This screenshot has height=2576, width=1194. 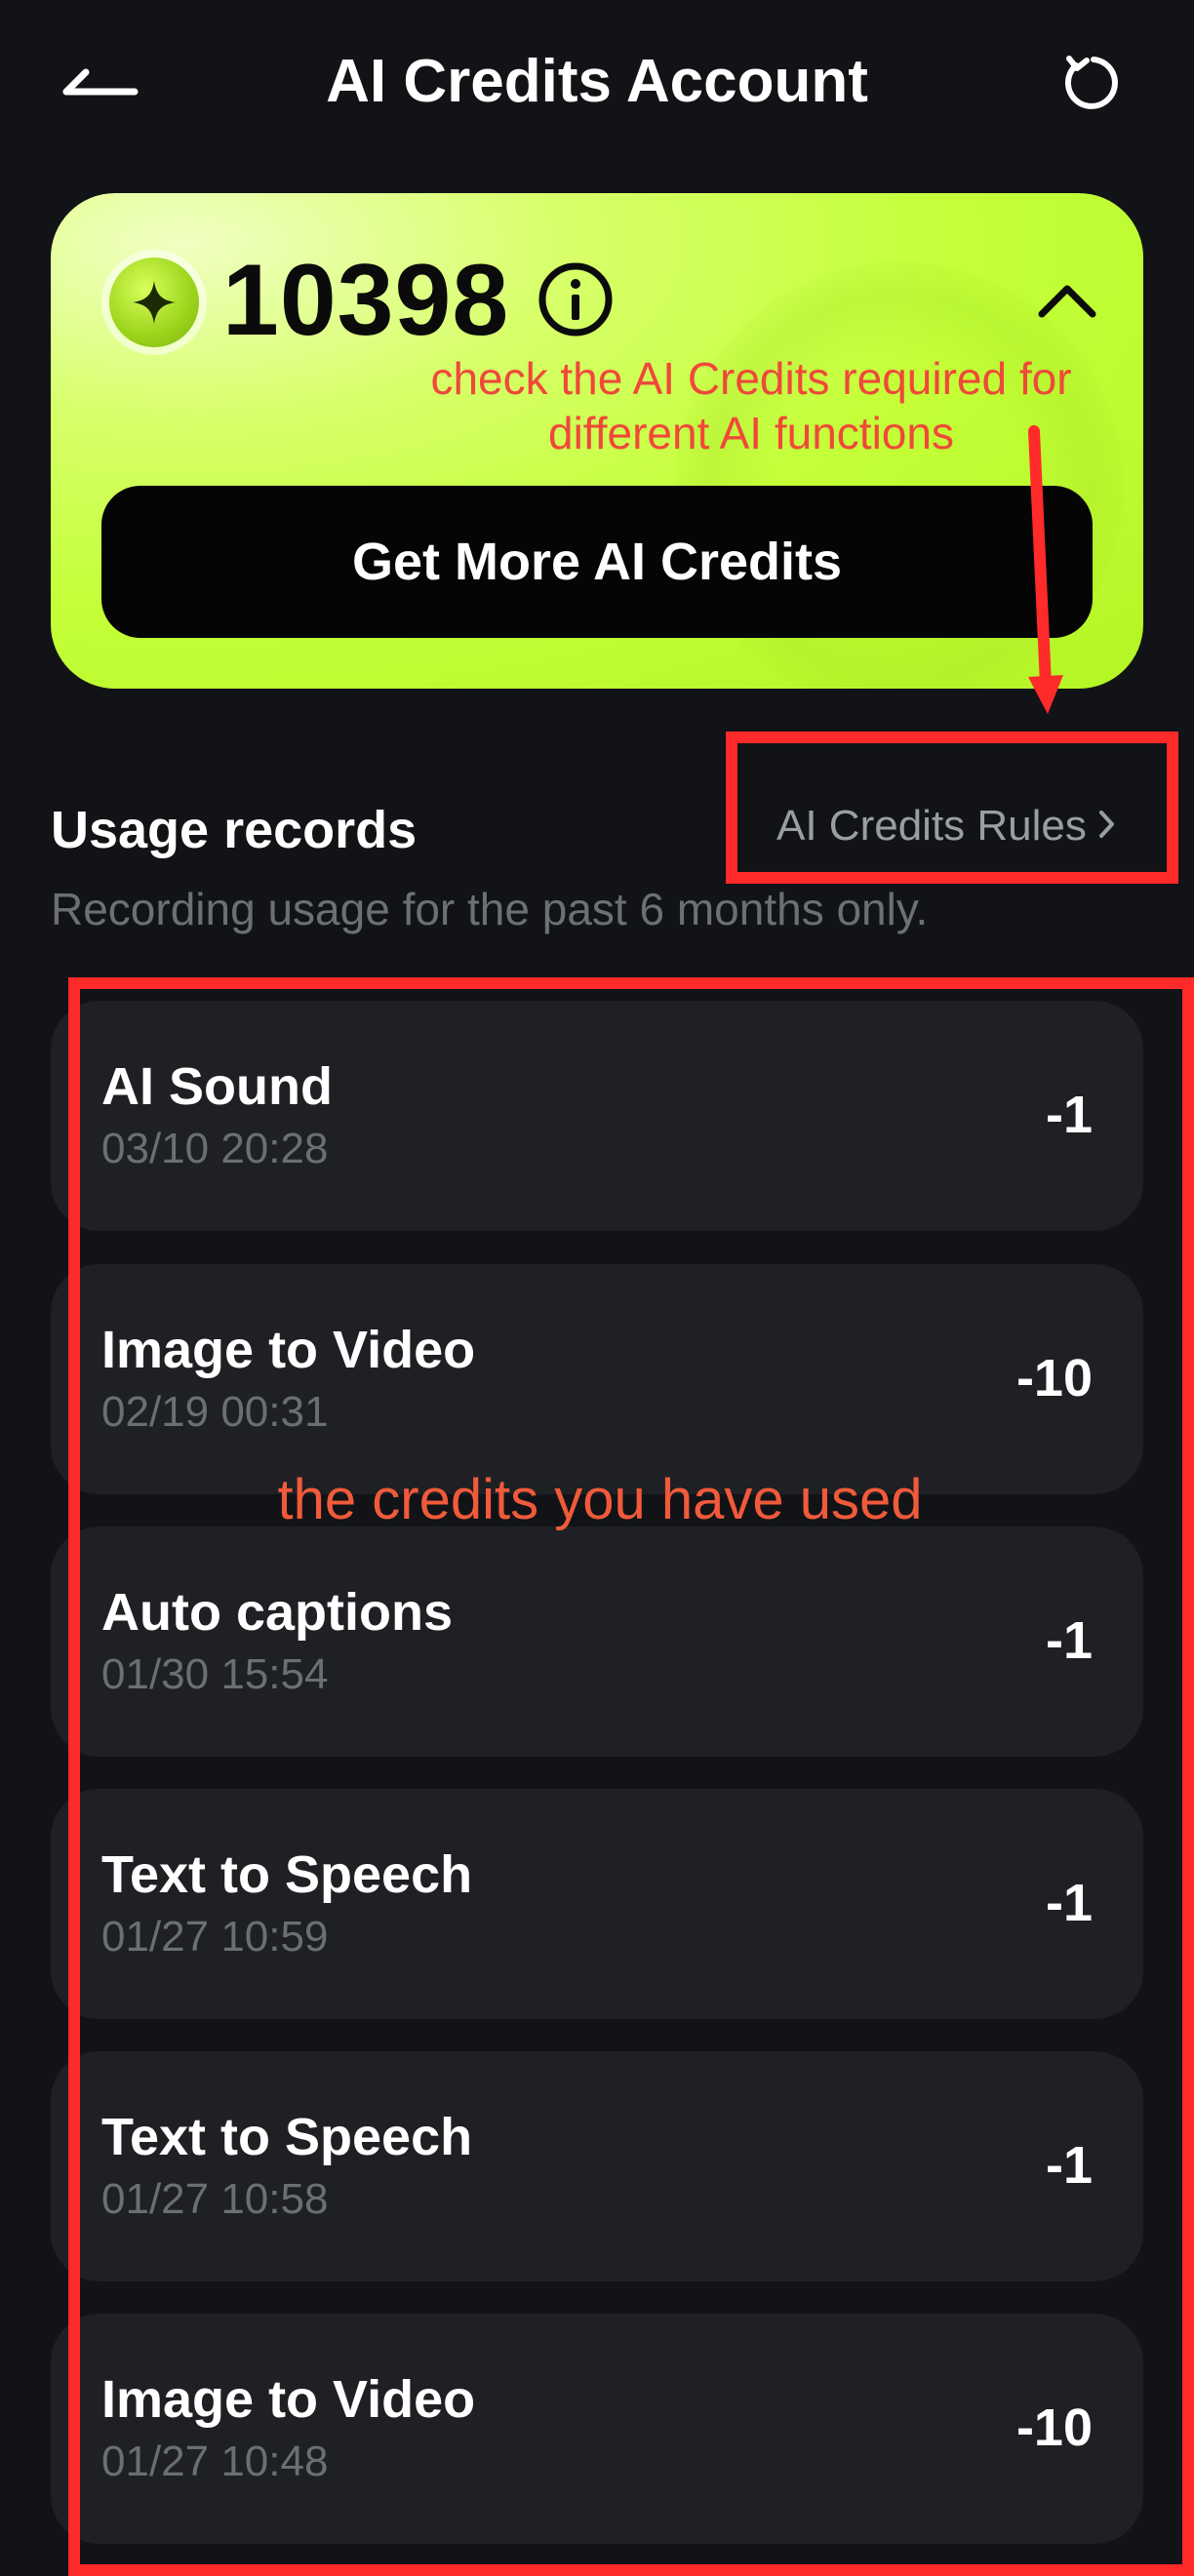 I want to click on get-more-credits-button: Get More AI Credits, so click(x=597, y=562).